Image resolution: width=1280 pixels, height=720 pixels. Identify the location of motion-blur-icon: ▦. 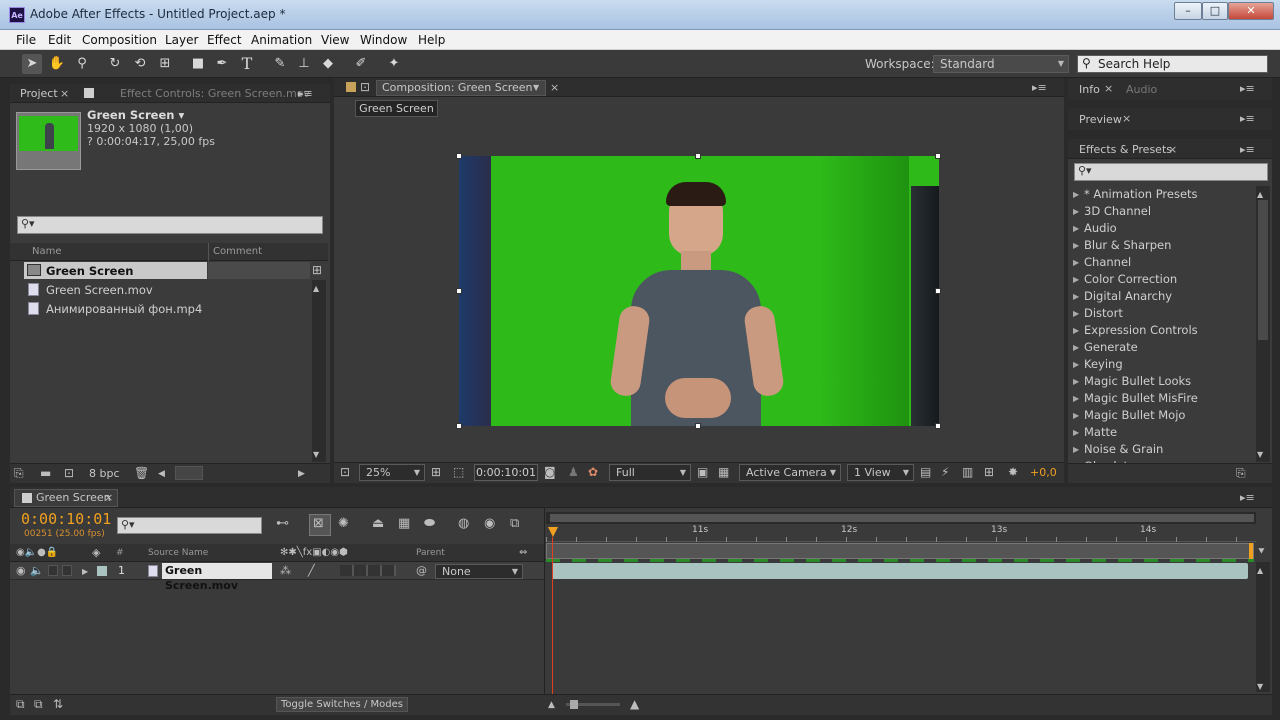
(404, 524).